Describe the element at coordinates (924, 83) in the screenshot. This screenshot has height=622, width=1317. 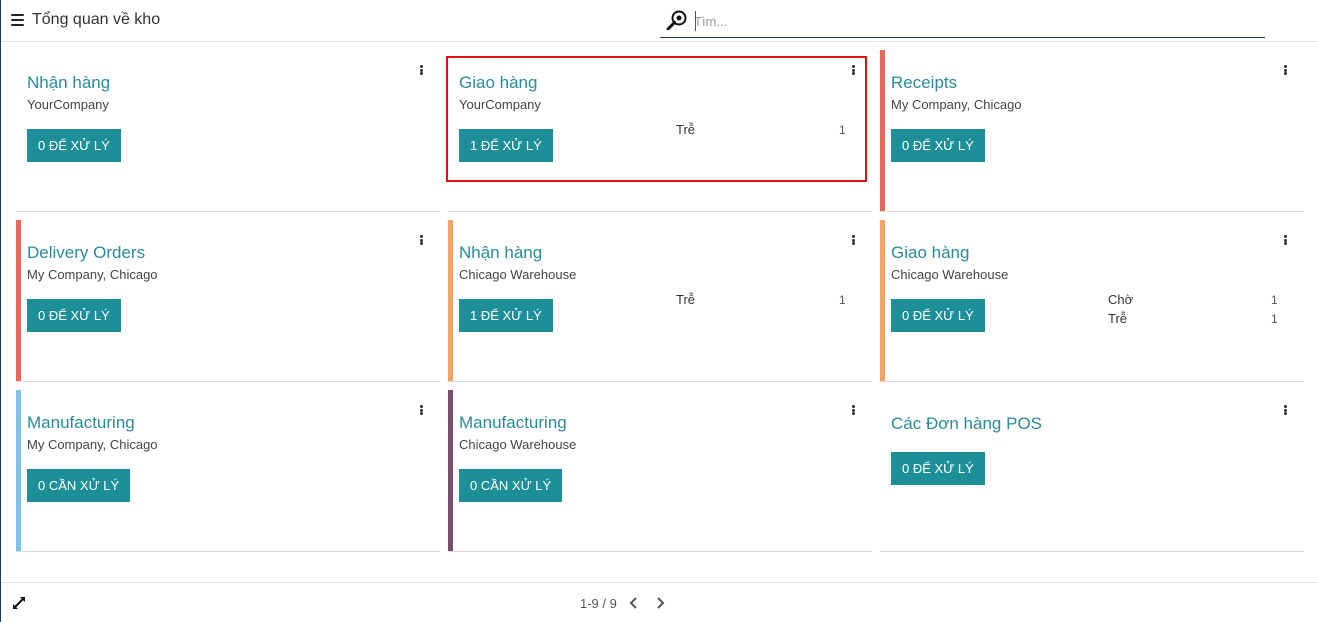
I see `card-title: Receipts` at that location.